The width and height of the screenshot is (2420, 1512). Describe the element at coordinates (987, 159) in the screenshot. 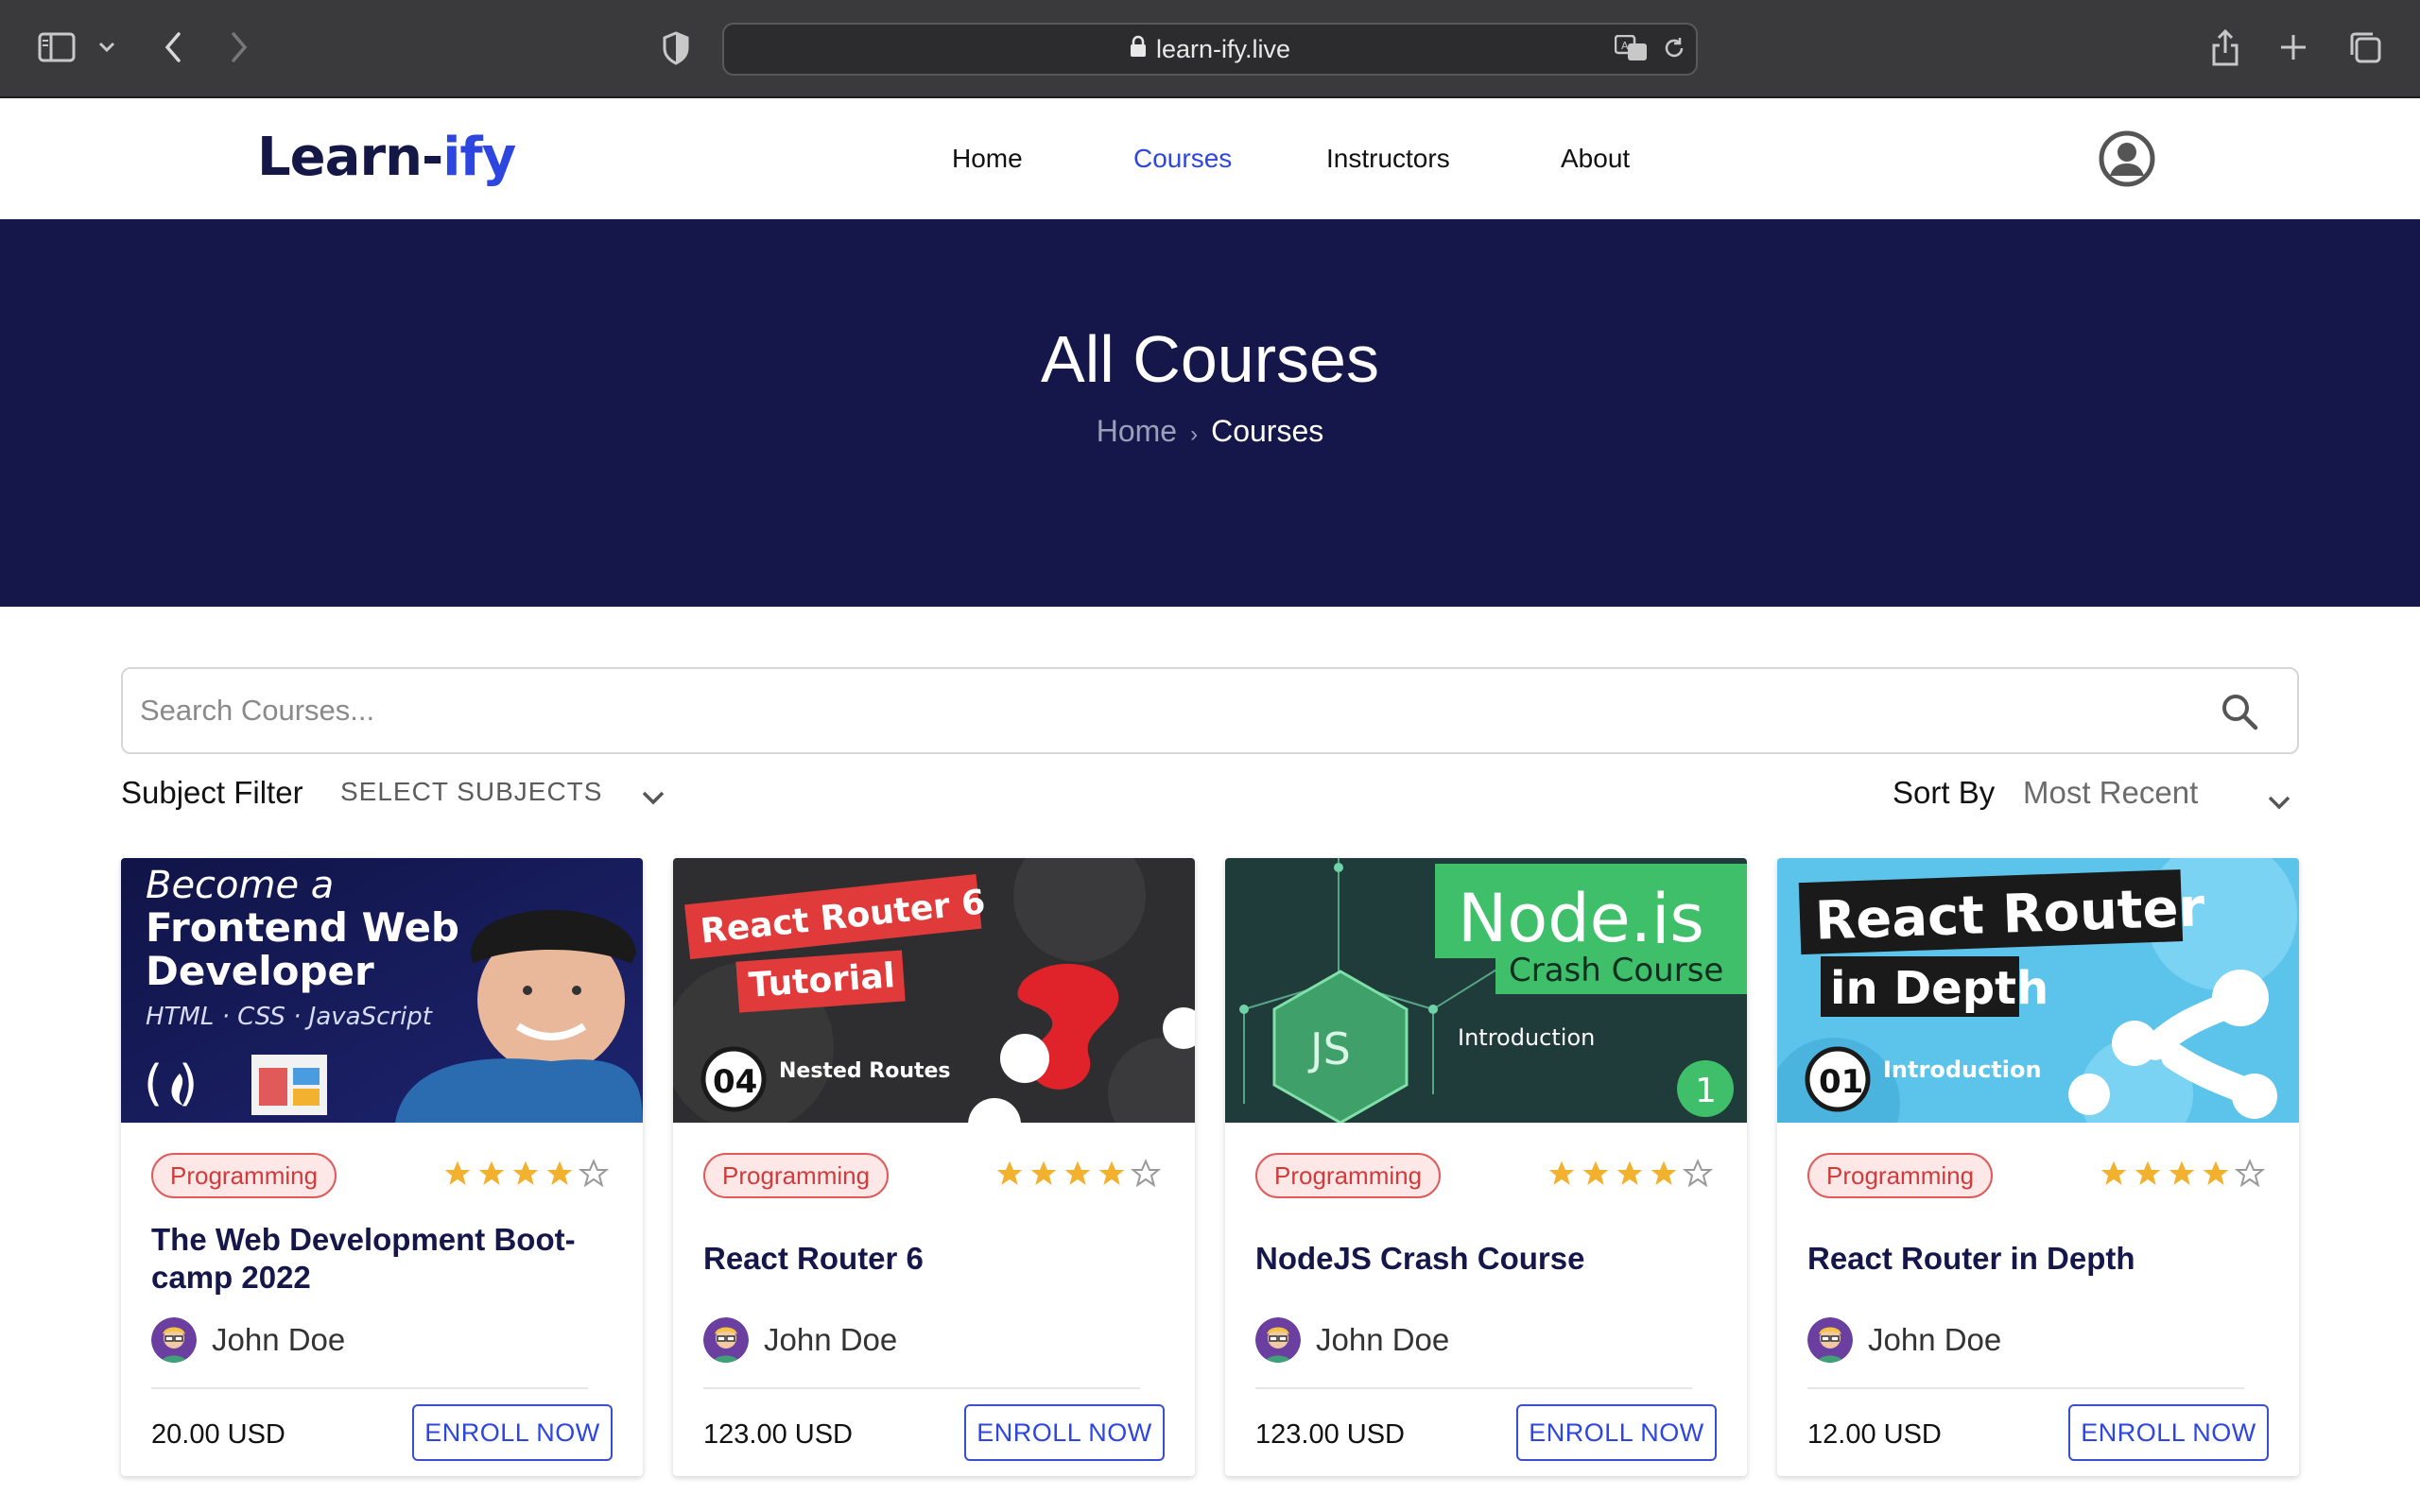

I see `nav-home: Home` at that location.